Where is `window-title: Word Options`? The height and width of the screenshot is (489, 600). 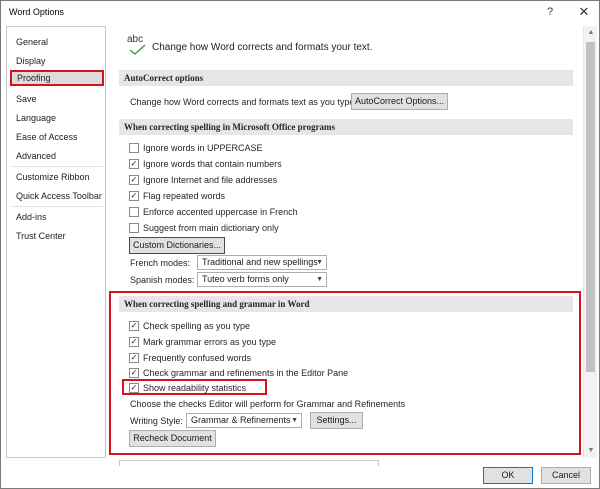 window-title: Word Options is located at coordinates (36, 12).